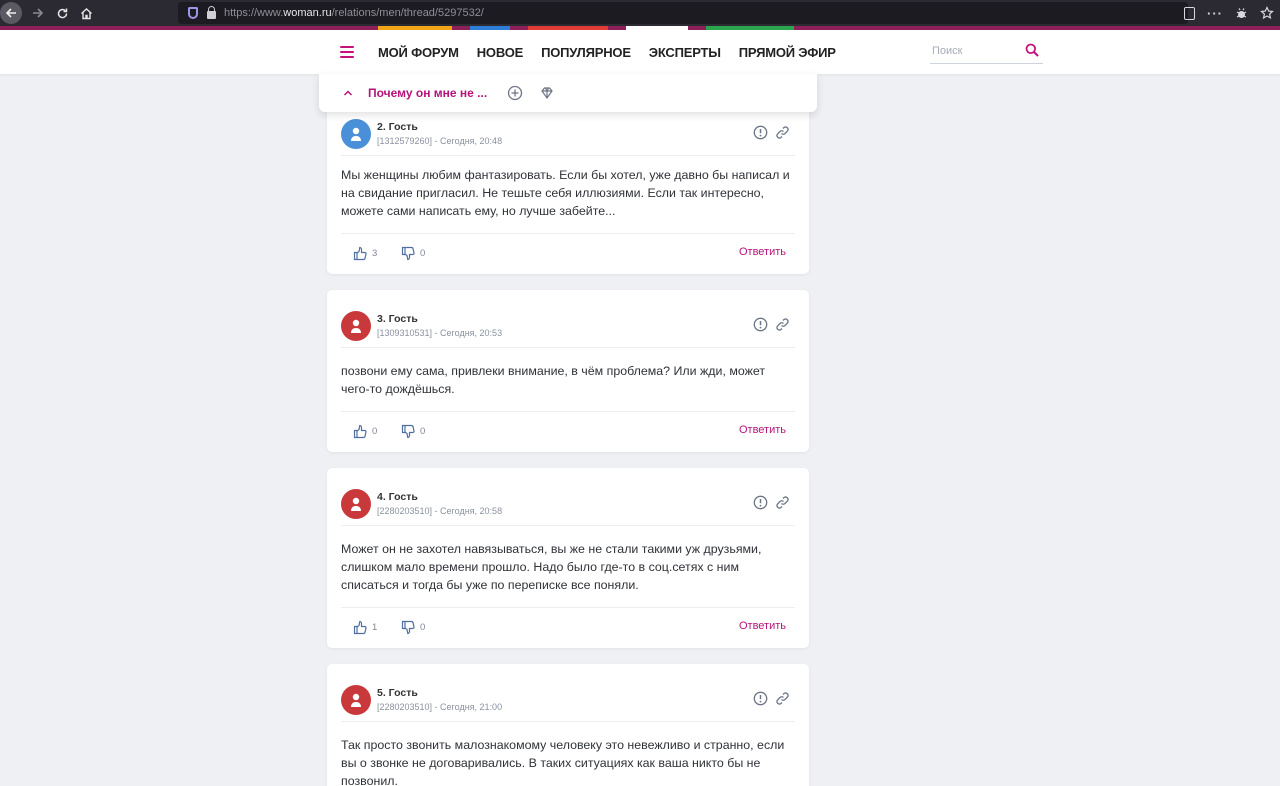 The width and height of the screenshot is (1280, 786). I want to click on post-footer: 1 0 Ответить, so click(568, 627).